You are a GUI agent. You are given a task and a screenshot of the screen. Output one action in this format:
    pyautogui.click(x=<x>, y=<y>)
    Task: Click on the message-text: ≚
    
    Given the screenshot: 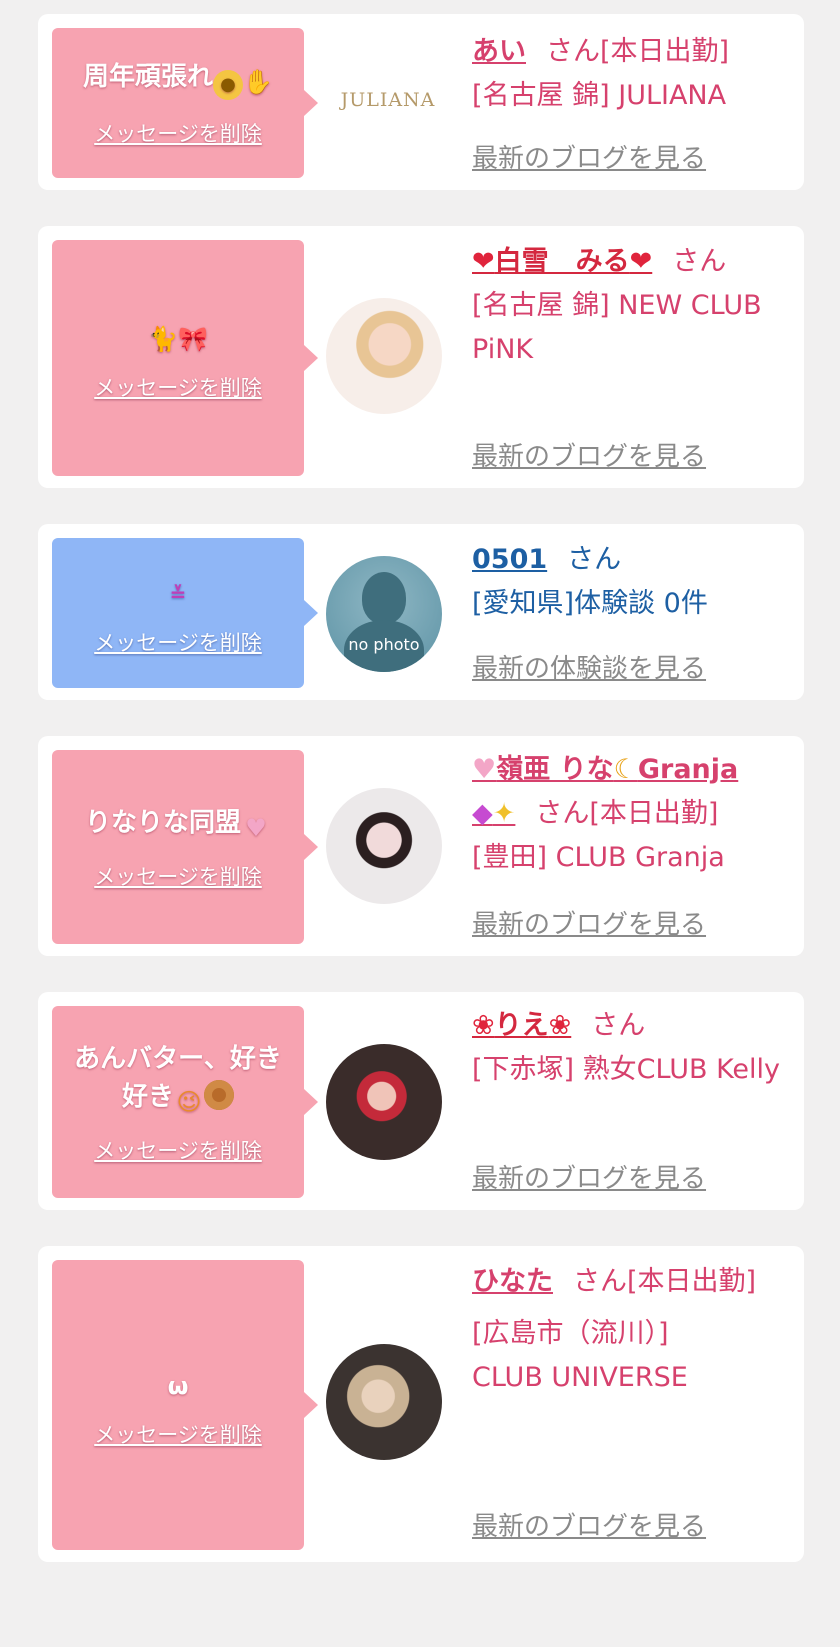 What is the action you would take?
    pyautogui.click(x=178, y=589)
    